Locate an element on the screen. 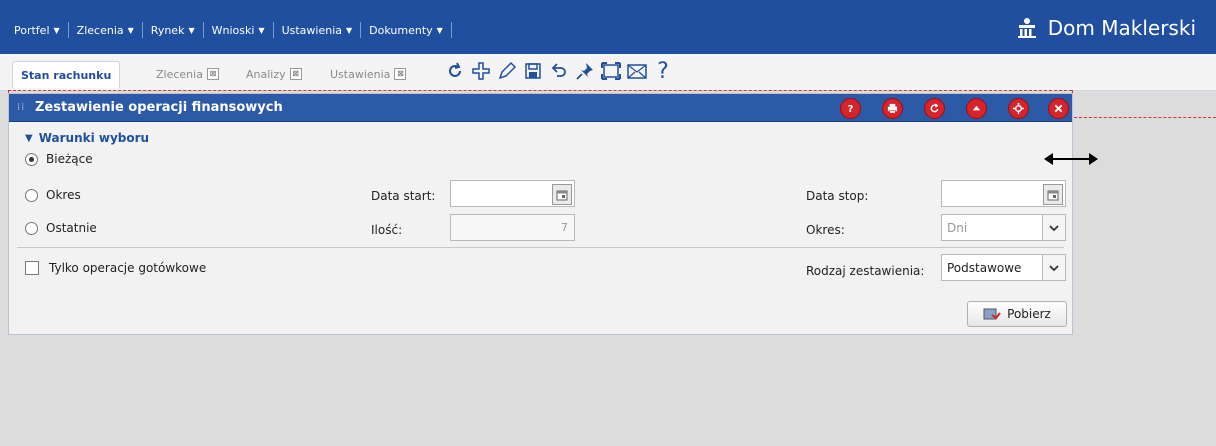  tab-label: Zlecenia is located at coordinates (179, 74).